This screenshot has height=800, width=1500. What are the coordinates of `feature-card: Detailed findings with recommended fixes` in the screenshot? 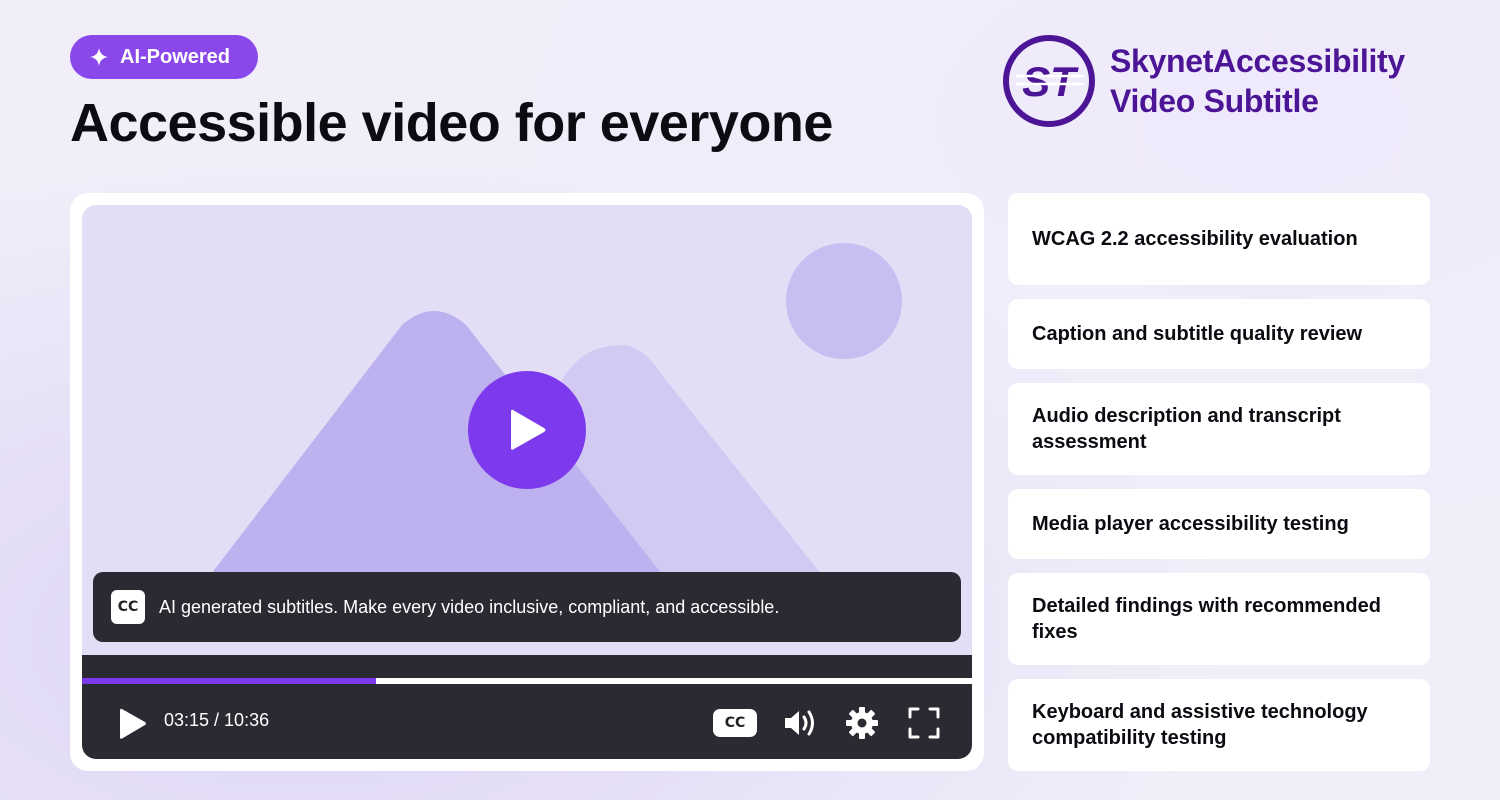 It's located at (1219, 619).